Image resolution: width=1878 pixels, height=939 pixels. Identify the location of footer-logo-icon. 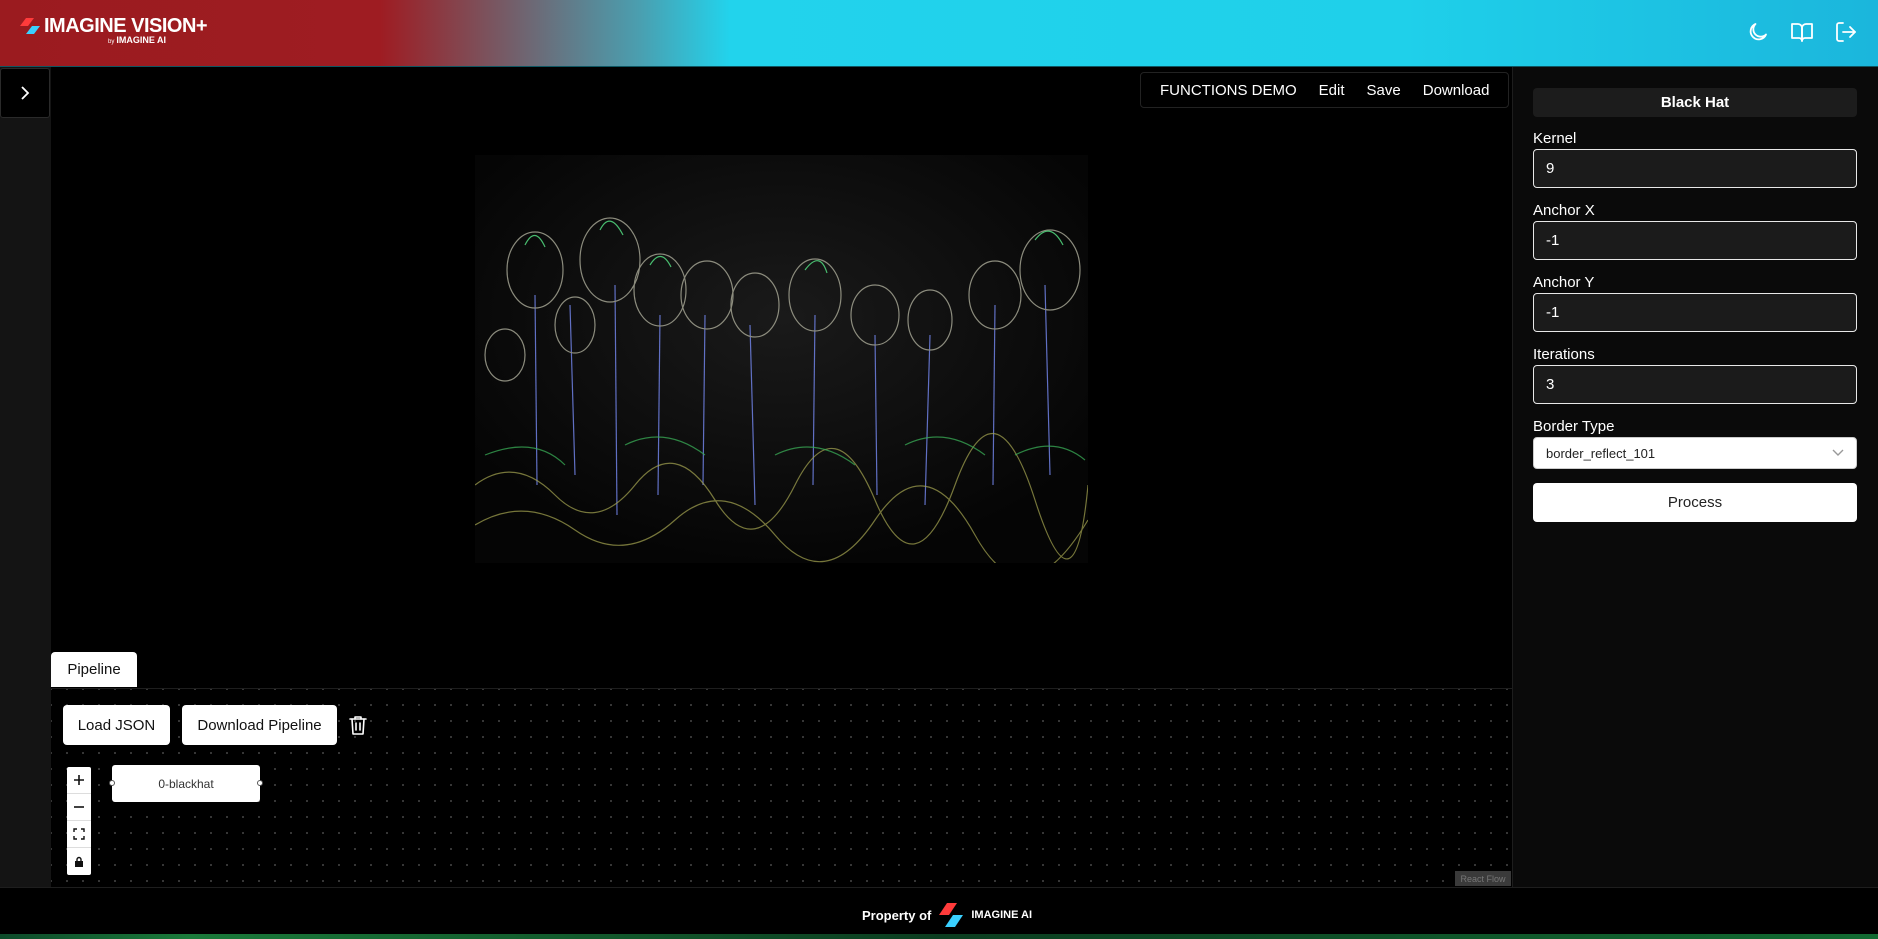
(951, 915).